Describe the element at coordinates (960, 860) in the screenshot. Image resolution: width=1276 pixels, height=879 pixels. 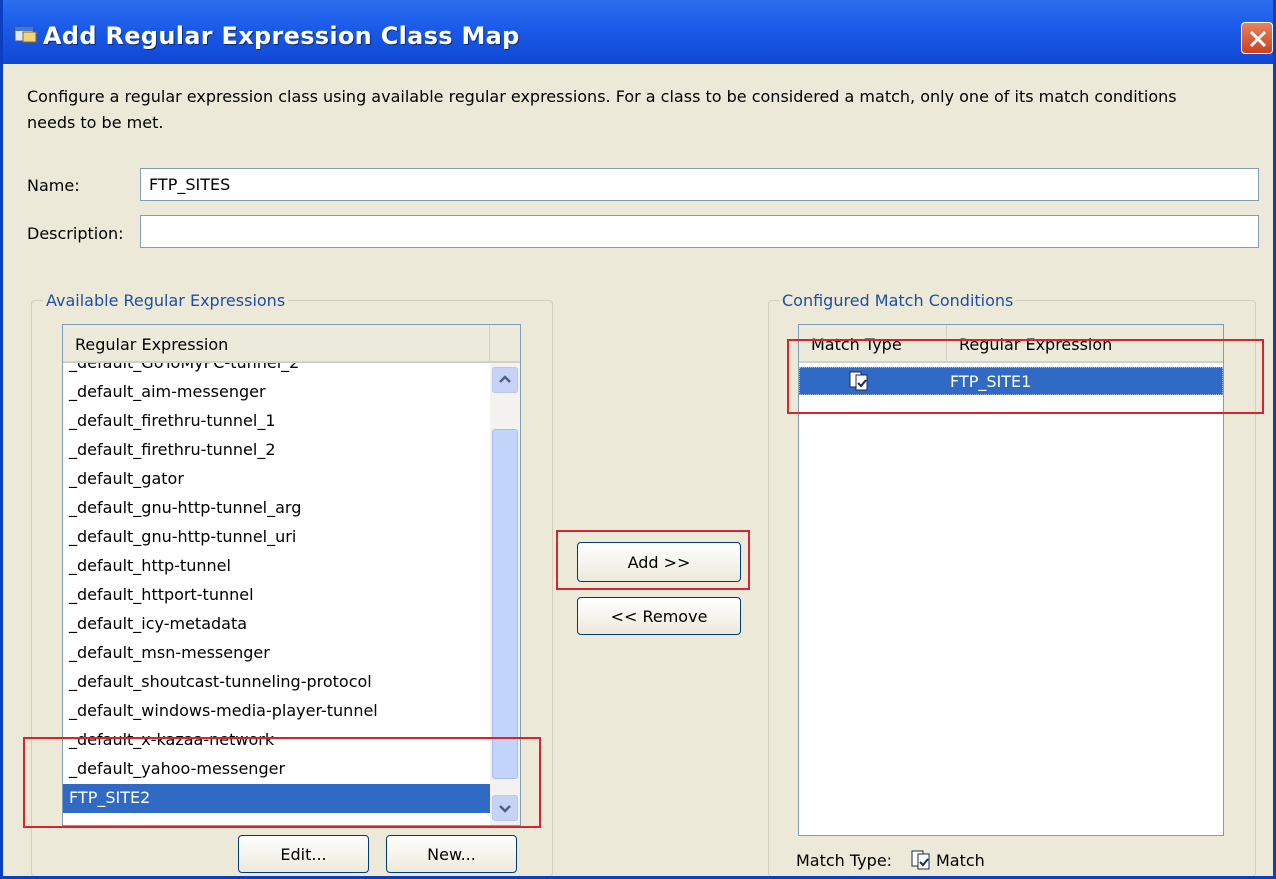
I see `match-type-footer-value: Match` at that location.